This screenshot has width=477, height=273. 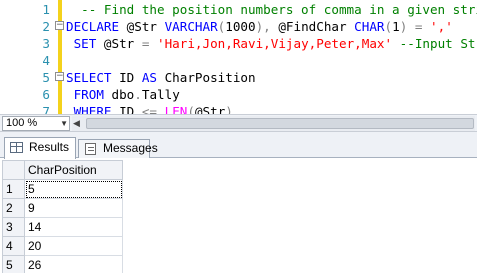 I want to click on code-token: ., so click(x=138, y=94).